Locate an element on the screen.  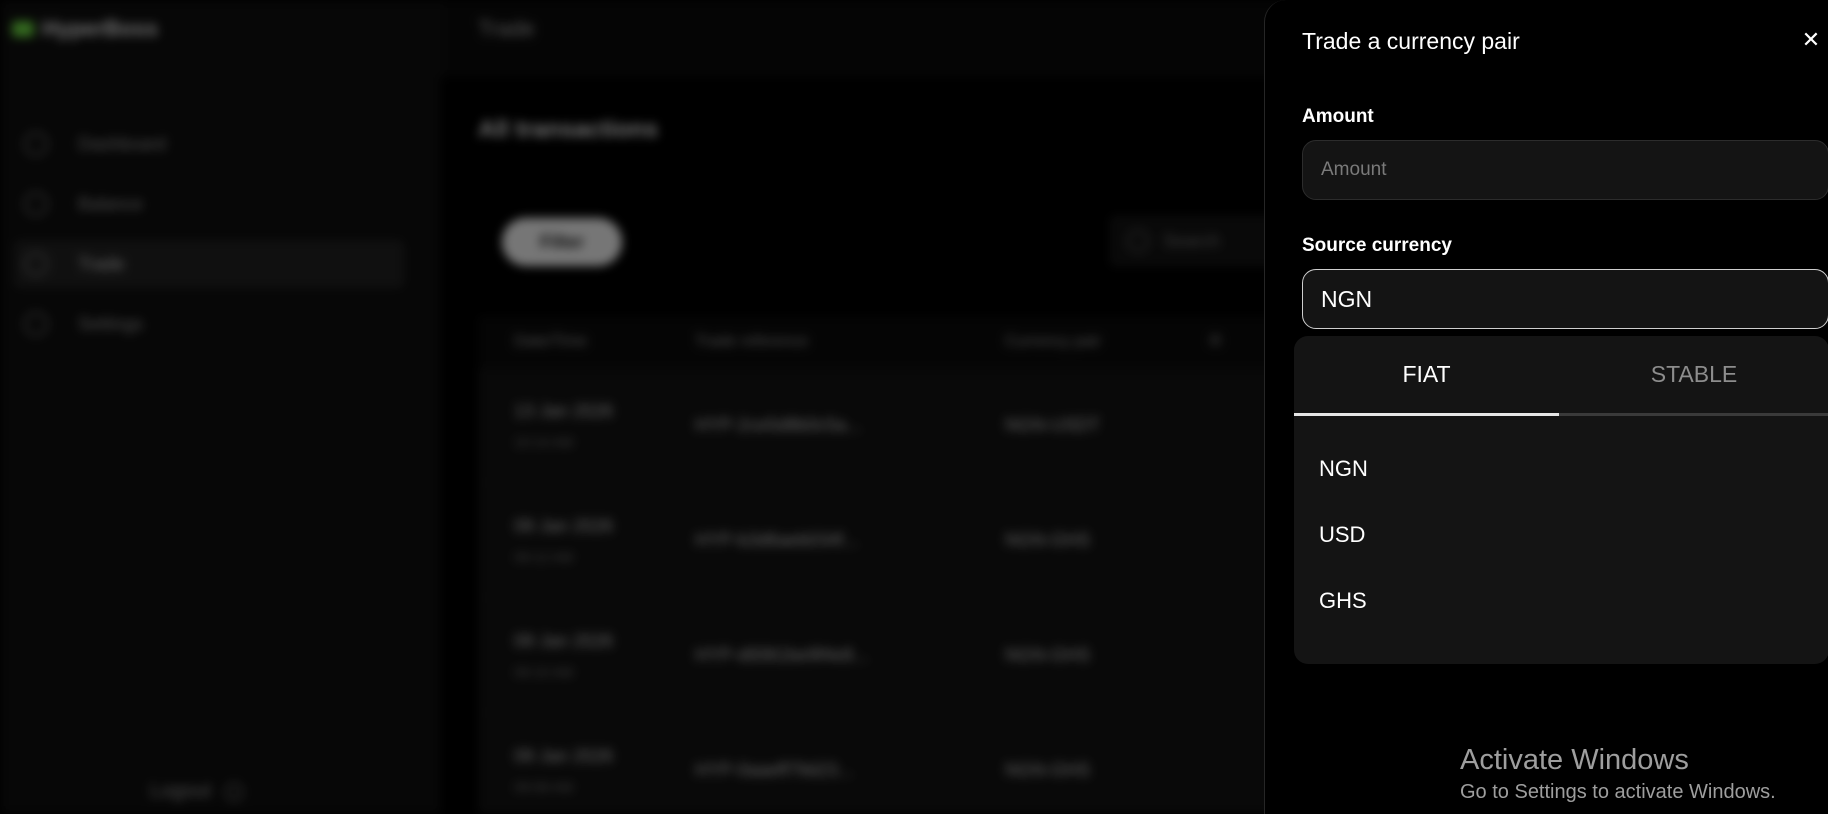
tab-label: FIAT is located at coordinates (1426, 374).